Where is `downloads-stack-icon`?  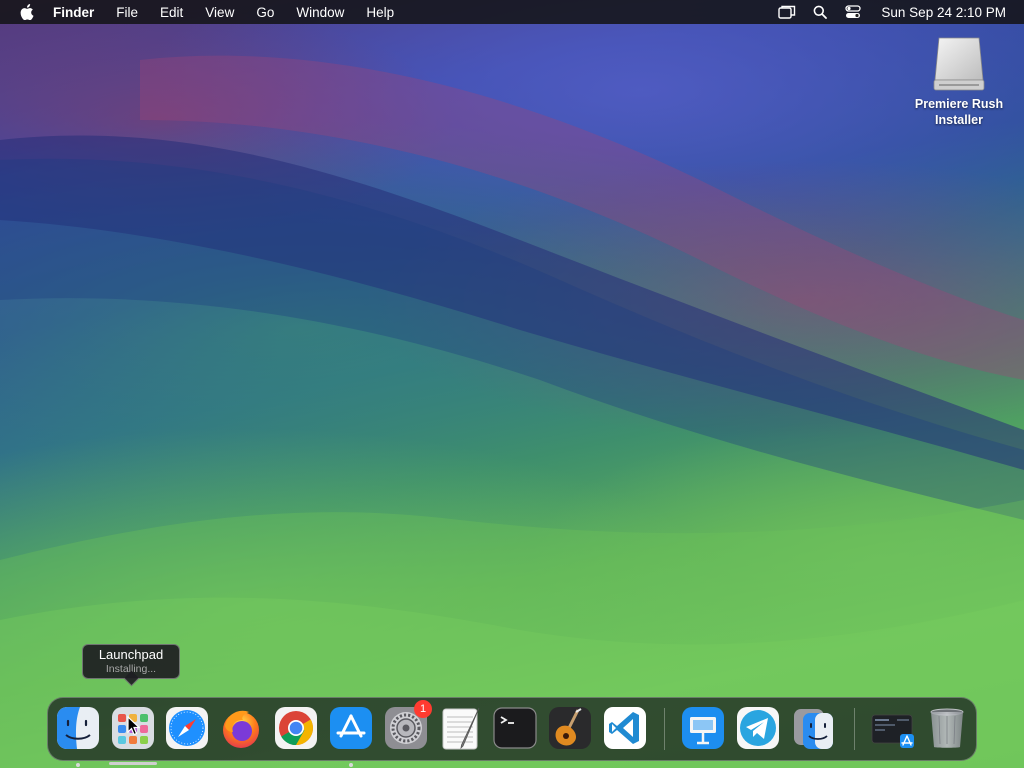 downloads-stack-icon is located at coordinates (892, 731).